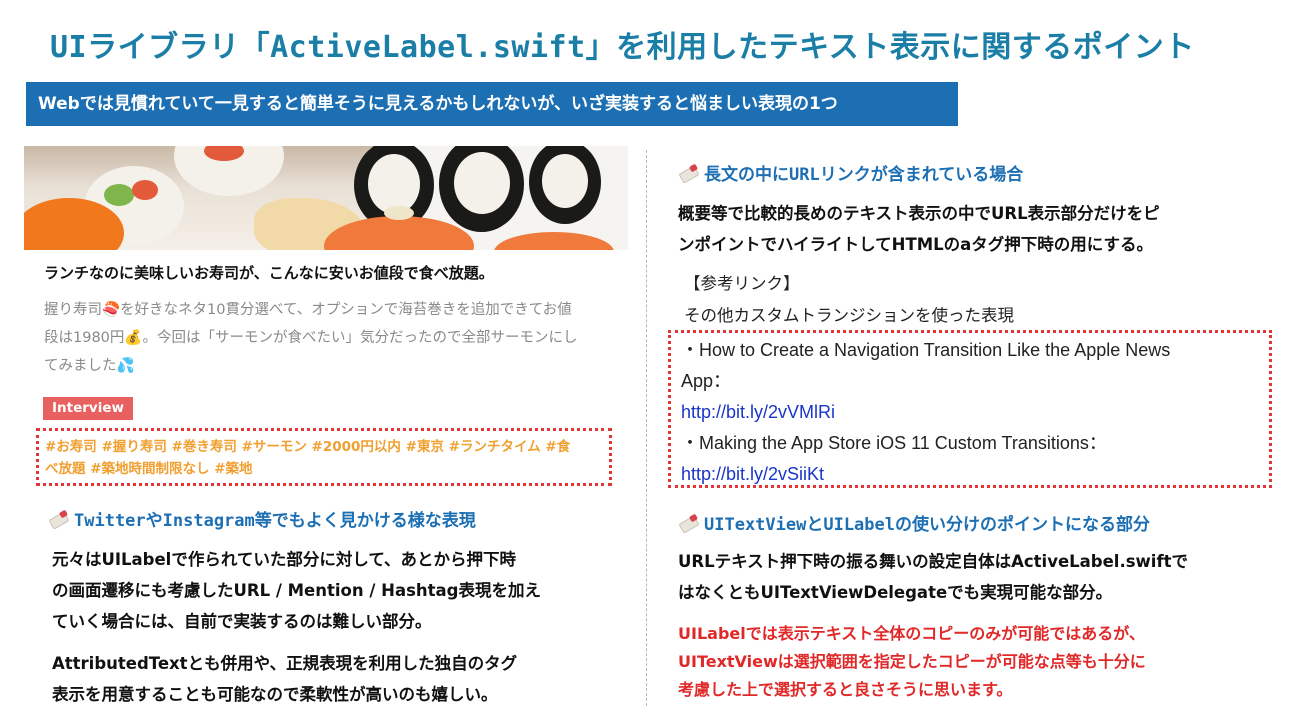  What do you see at coordinates (284, 559) in the screenshot?
I see `left-para-1-line: 元々はUILabelで作られていた部分に対して、あとから押下時` at bounding box center [284, 559].